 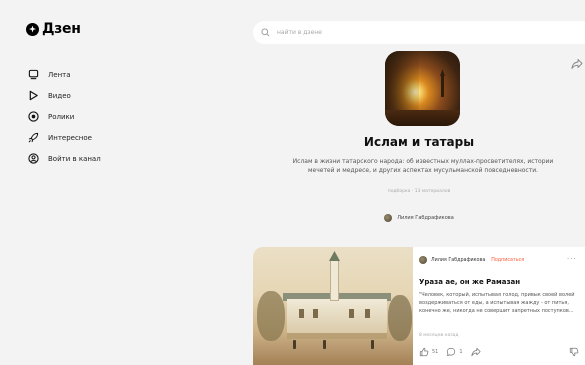 I want to click on sidebar-item-video: Видео, so click(x=64, y=95).